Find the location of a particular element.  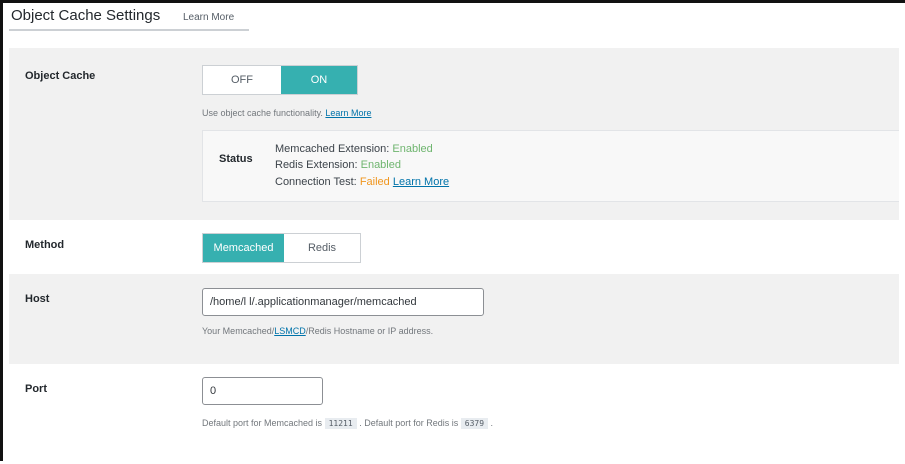

toggle-off-option: OFF is located at coordinates (242, 80).